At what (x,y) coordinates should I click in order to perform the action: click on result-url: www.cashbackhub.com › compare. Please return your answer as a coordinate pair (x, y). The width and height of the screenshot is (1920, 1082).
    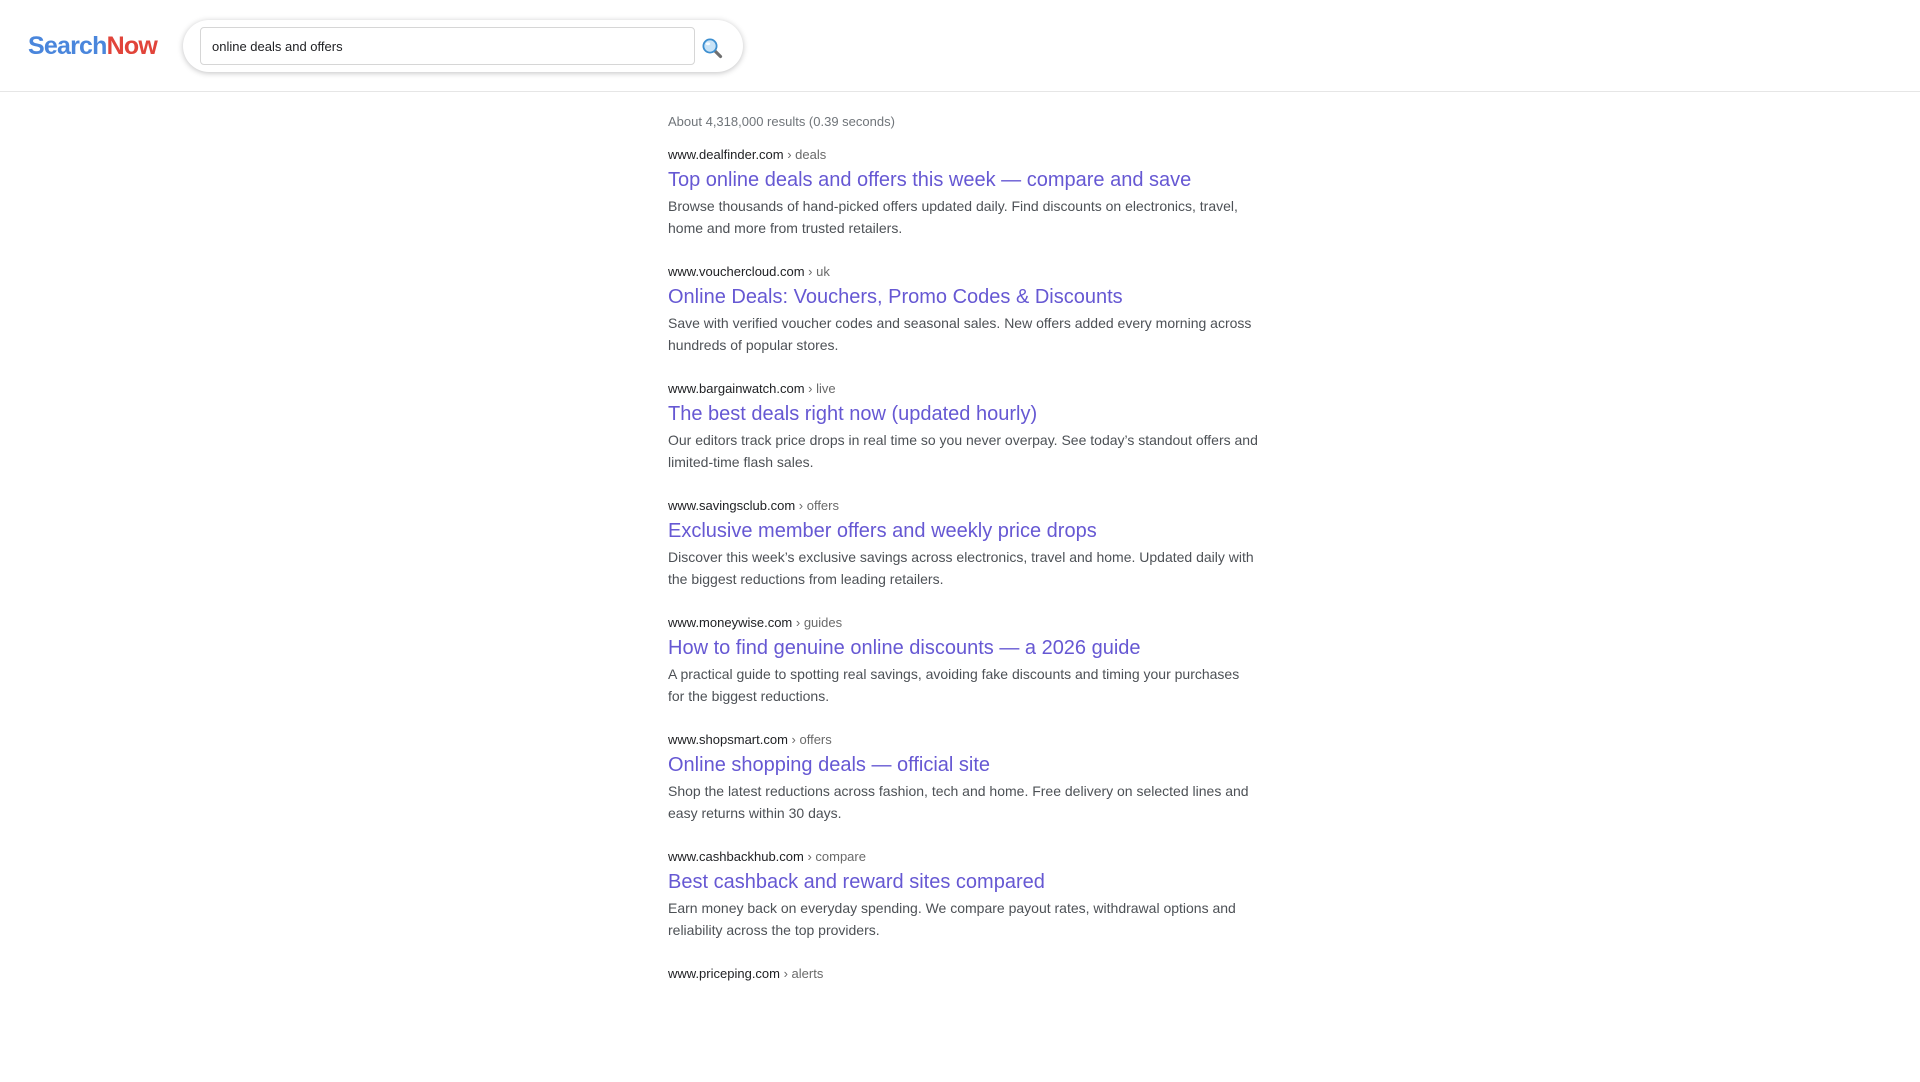
    Looking at the image, I should click on (963, 857).